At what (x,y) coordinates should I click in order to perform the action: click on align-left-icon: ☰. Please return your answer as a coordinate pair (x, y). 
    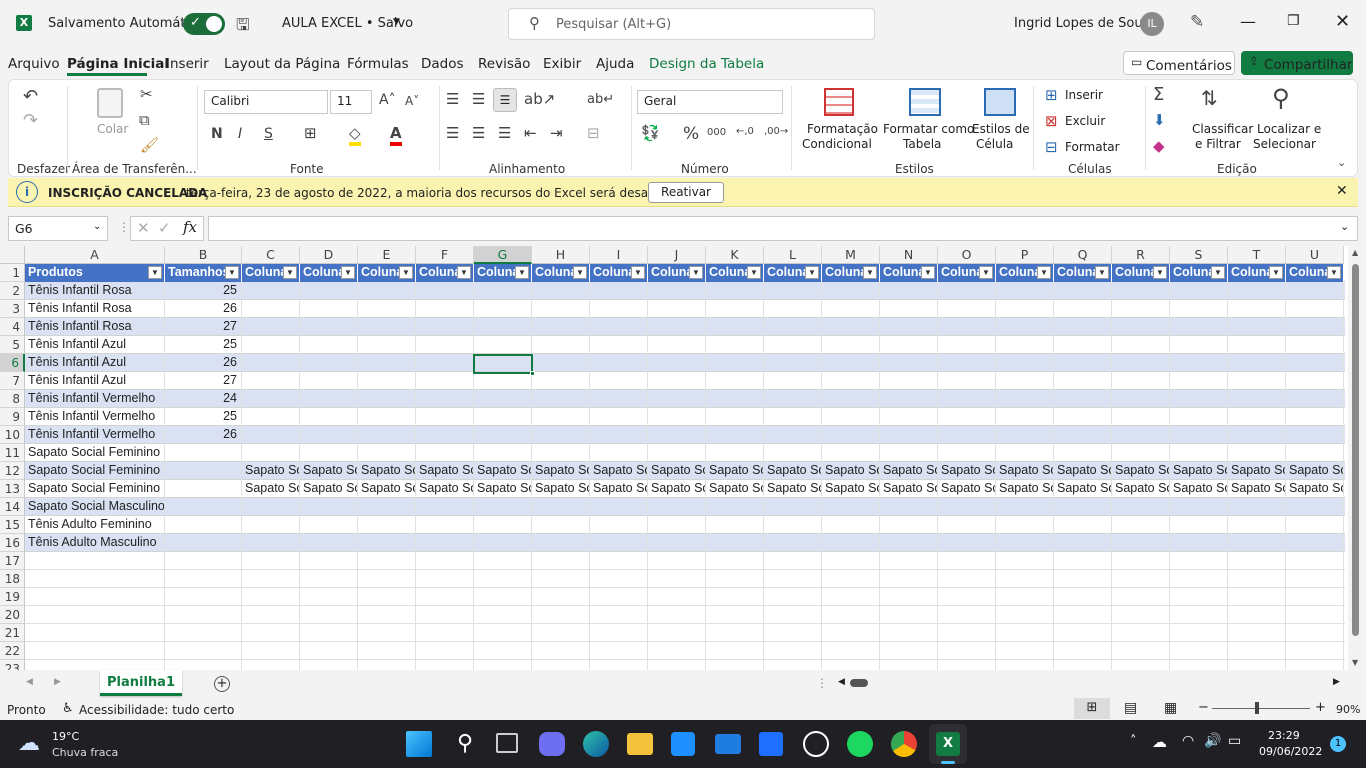
    Looking at the image, I should click on (452, 133).